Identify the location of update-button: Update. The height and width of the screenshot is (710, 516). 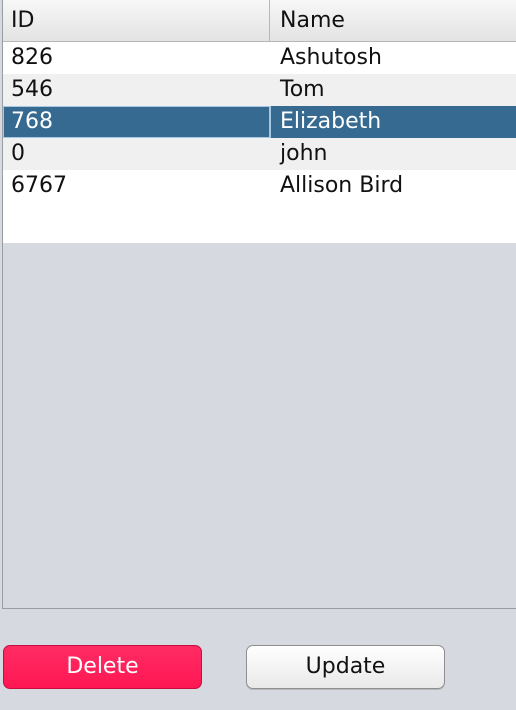
(345, 667).